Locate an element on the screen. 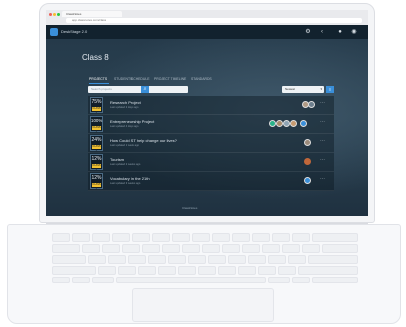  filter-icon: ≡ is located at coordinates (330, 89).